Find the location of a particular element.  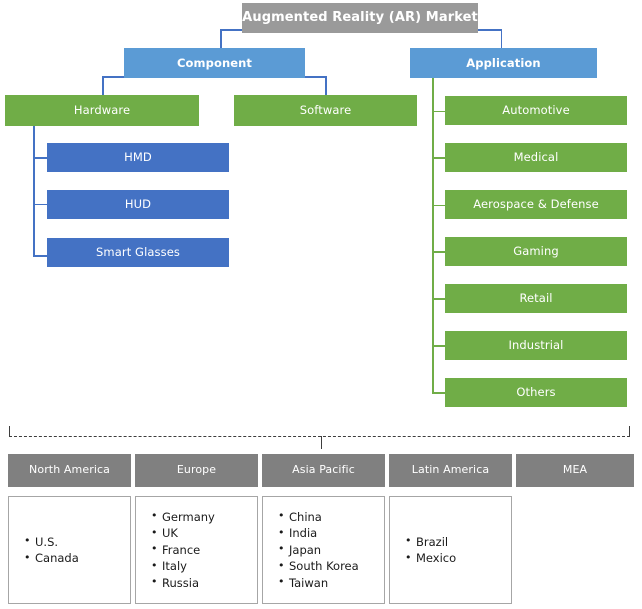

region-header-latin-america: Latin America is located at coordinates (450, 470).